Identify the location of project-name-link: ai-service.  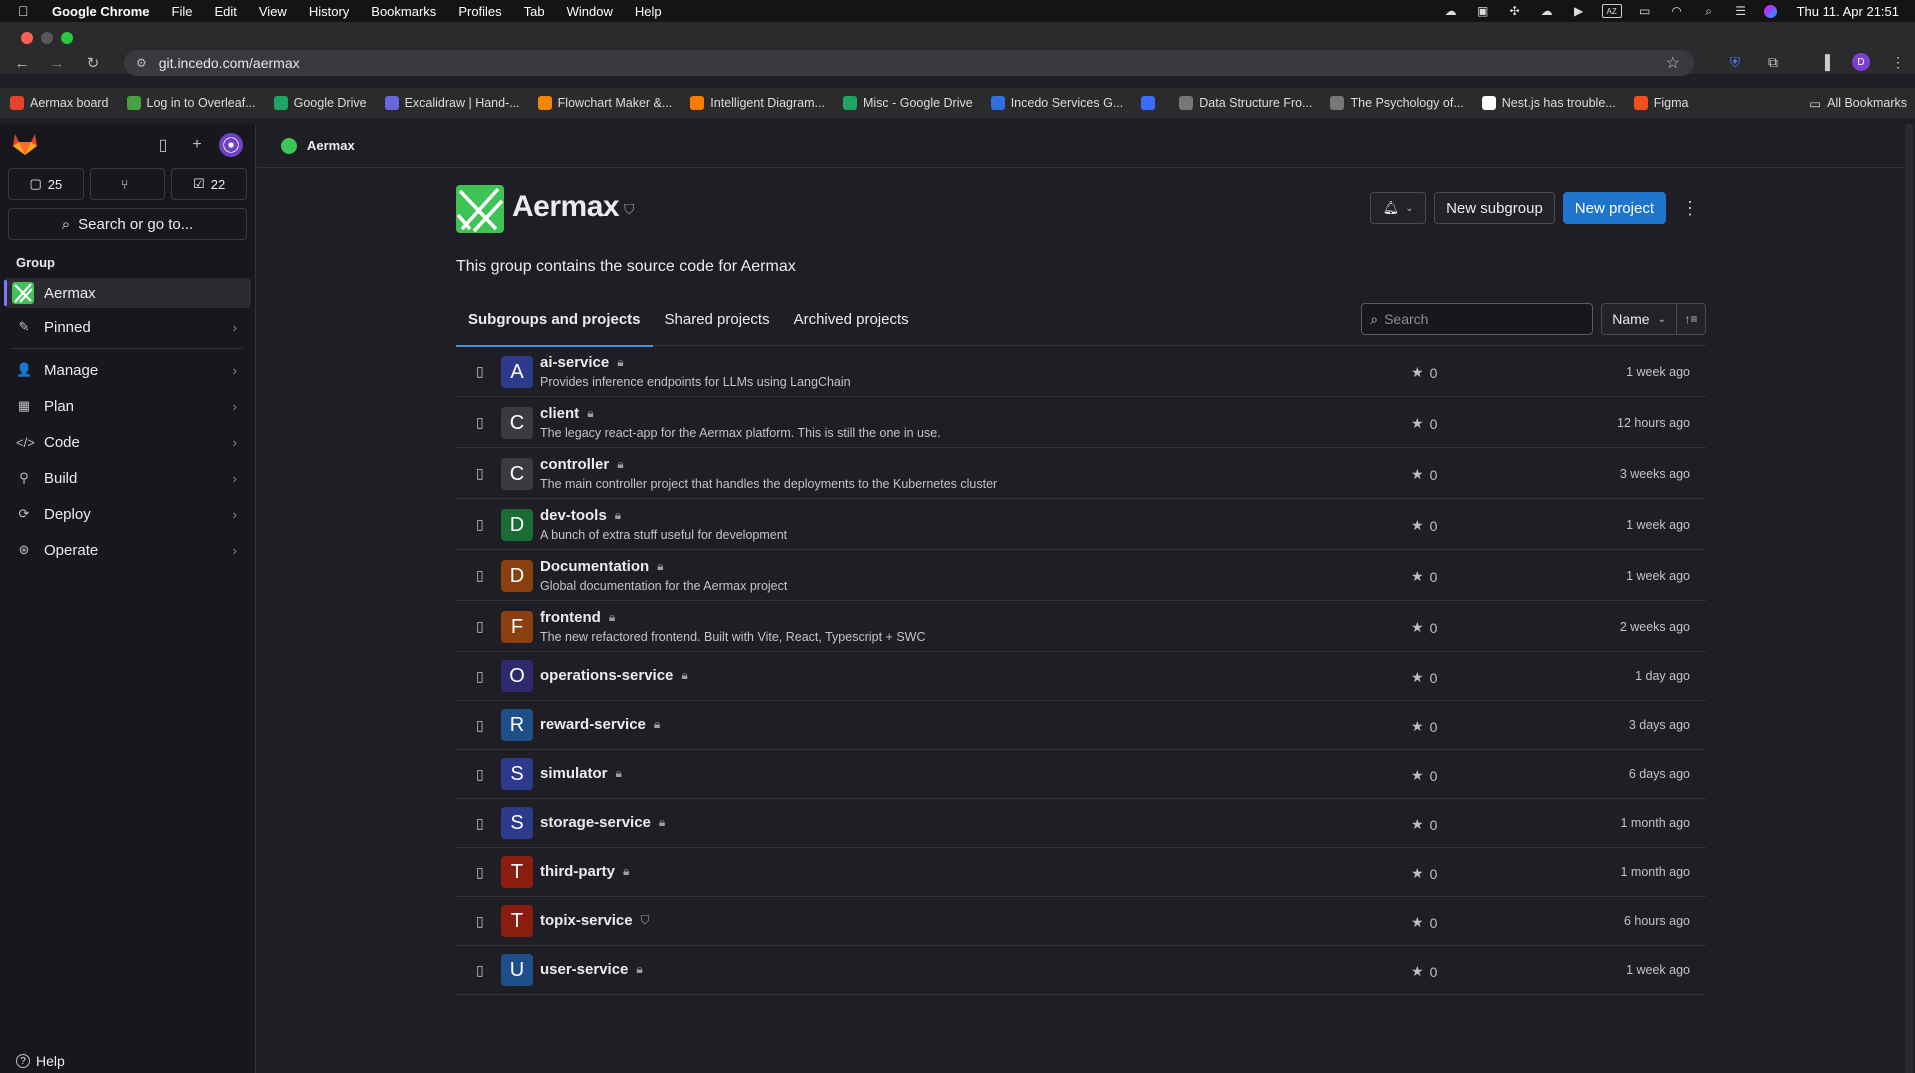
(574, 362).